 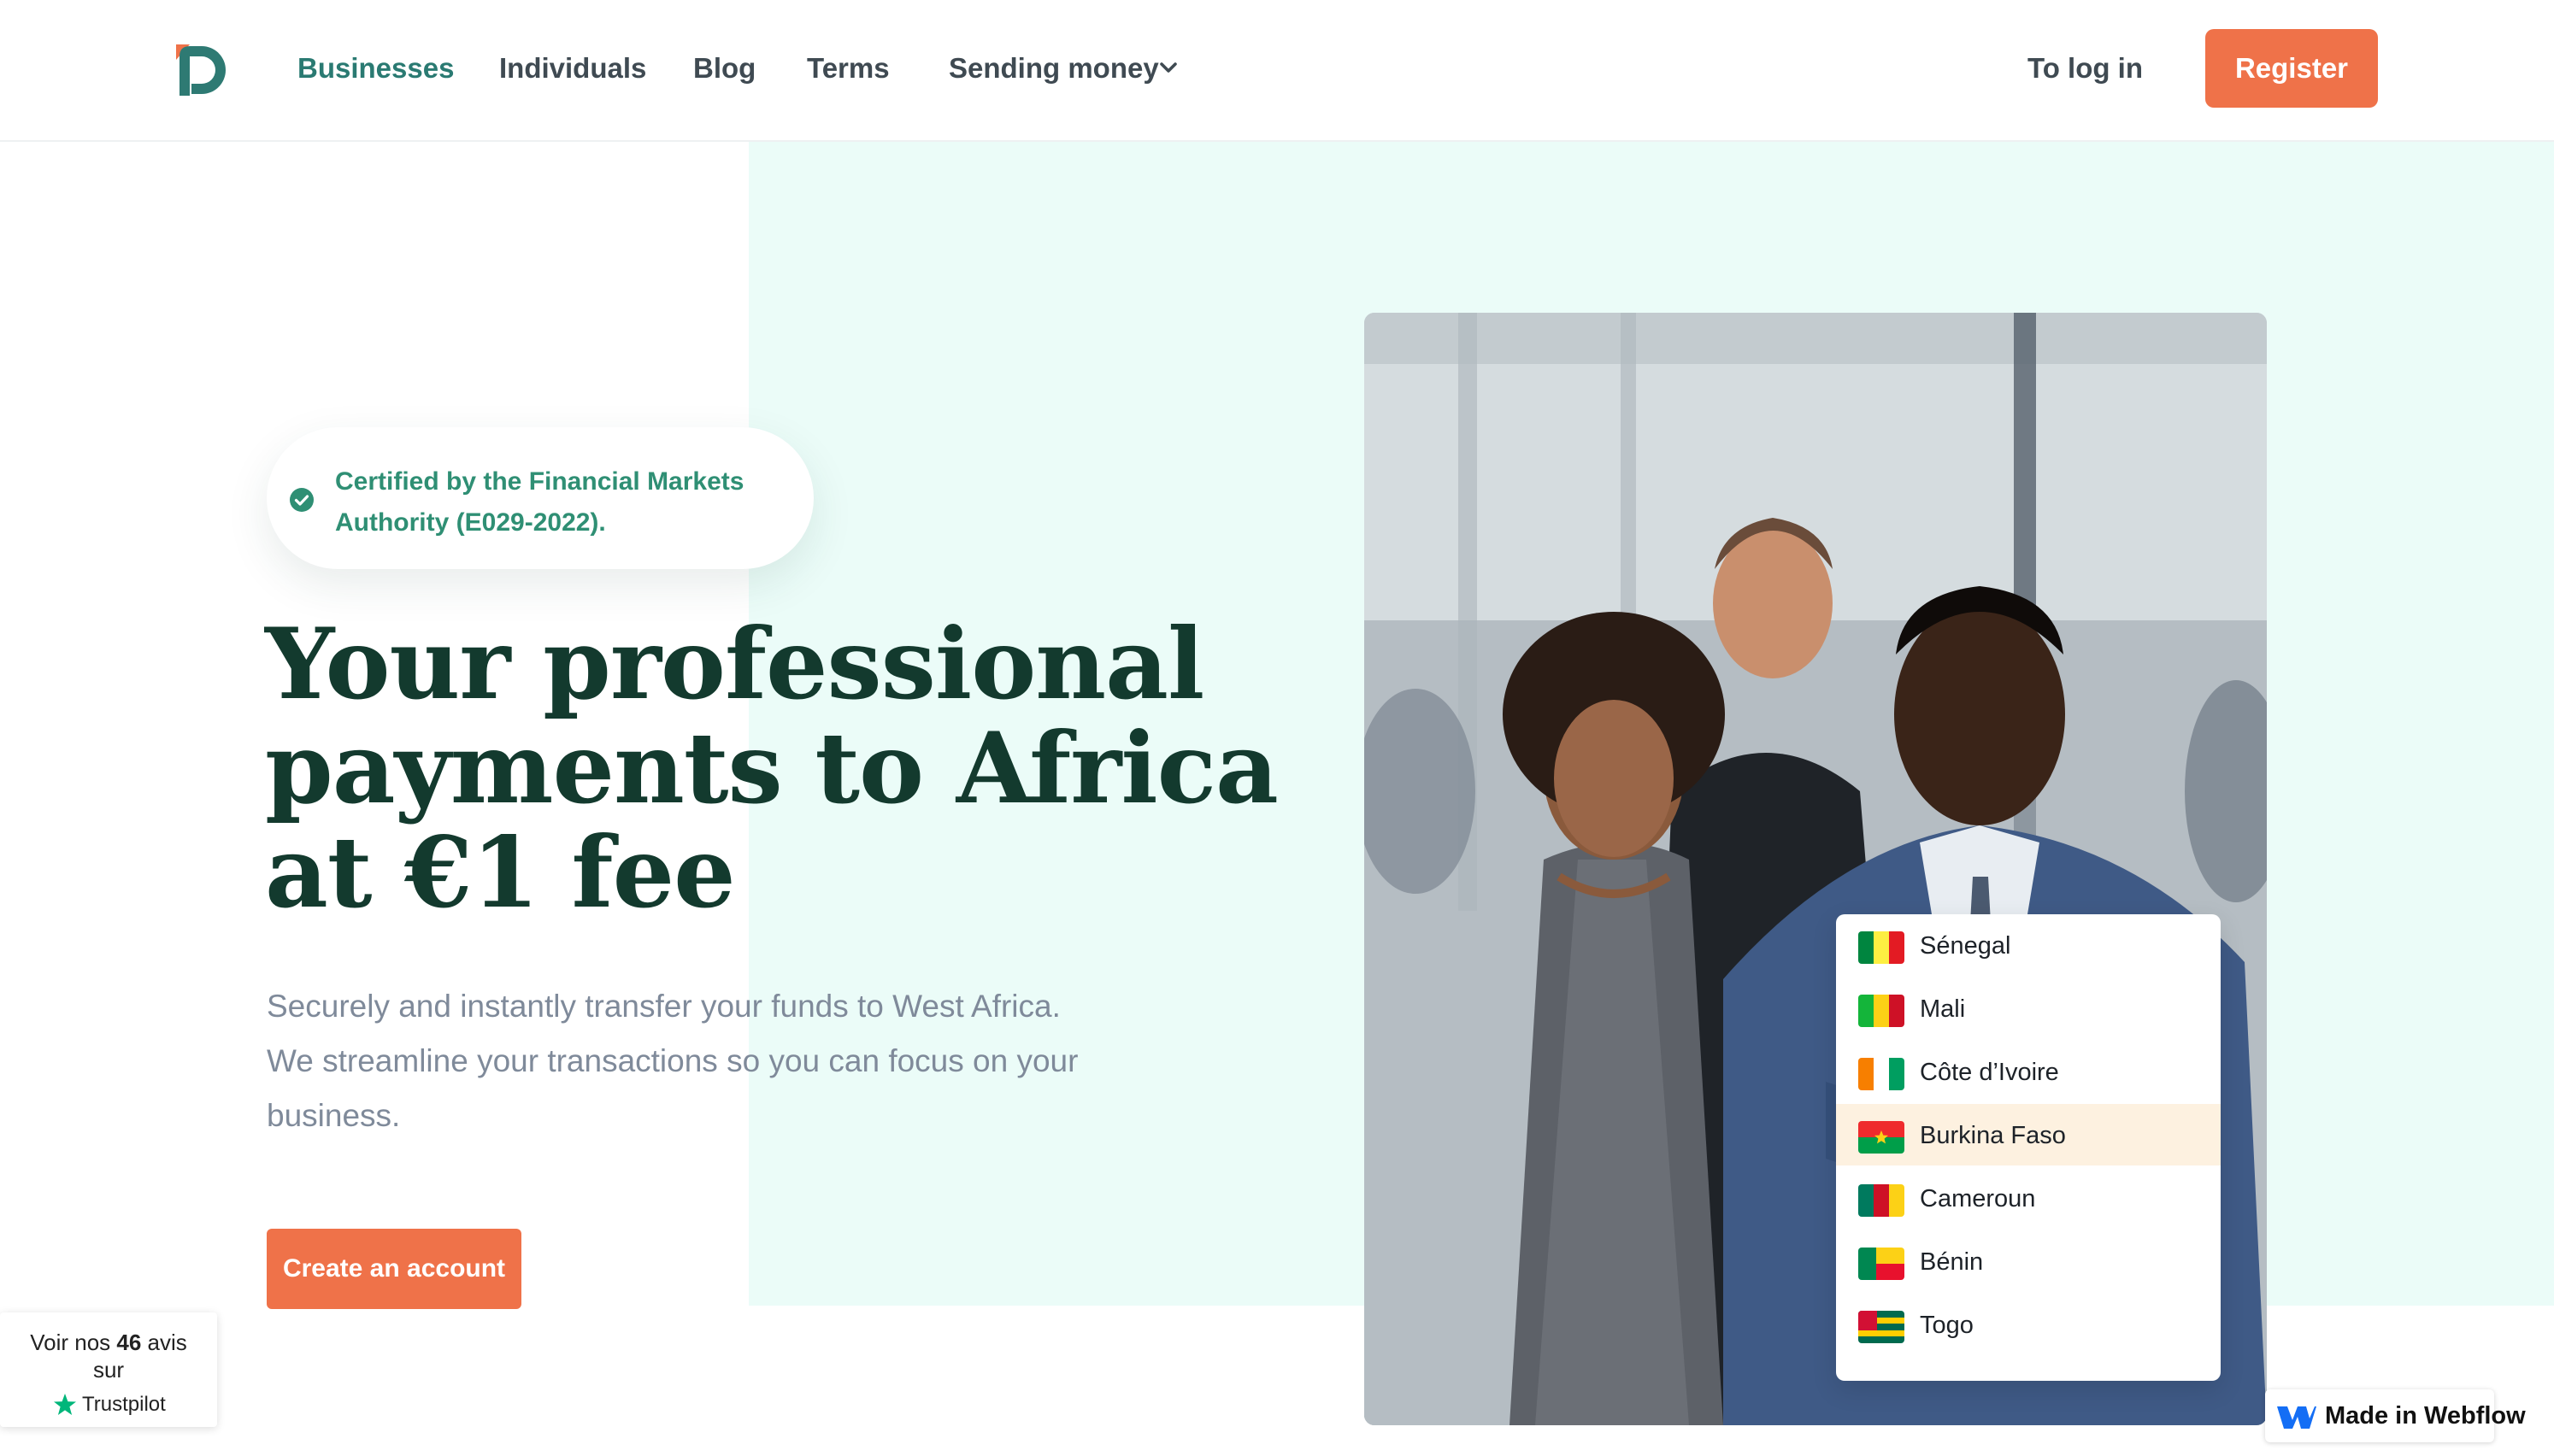 What do you see at coordinates (1881, 1011) in the screenshot?
I see `mali-flag-icon` at bounding box center [1881, 1011].